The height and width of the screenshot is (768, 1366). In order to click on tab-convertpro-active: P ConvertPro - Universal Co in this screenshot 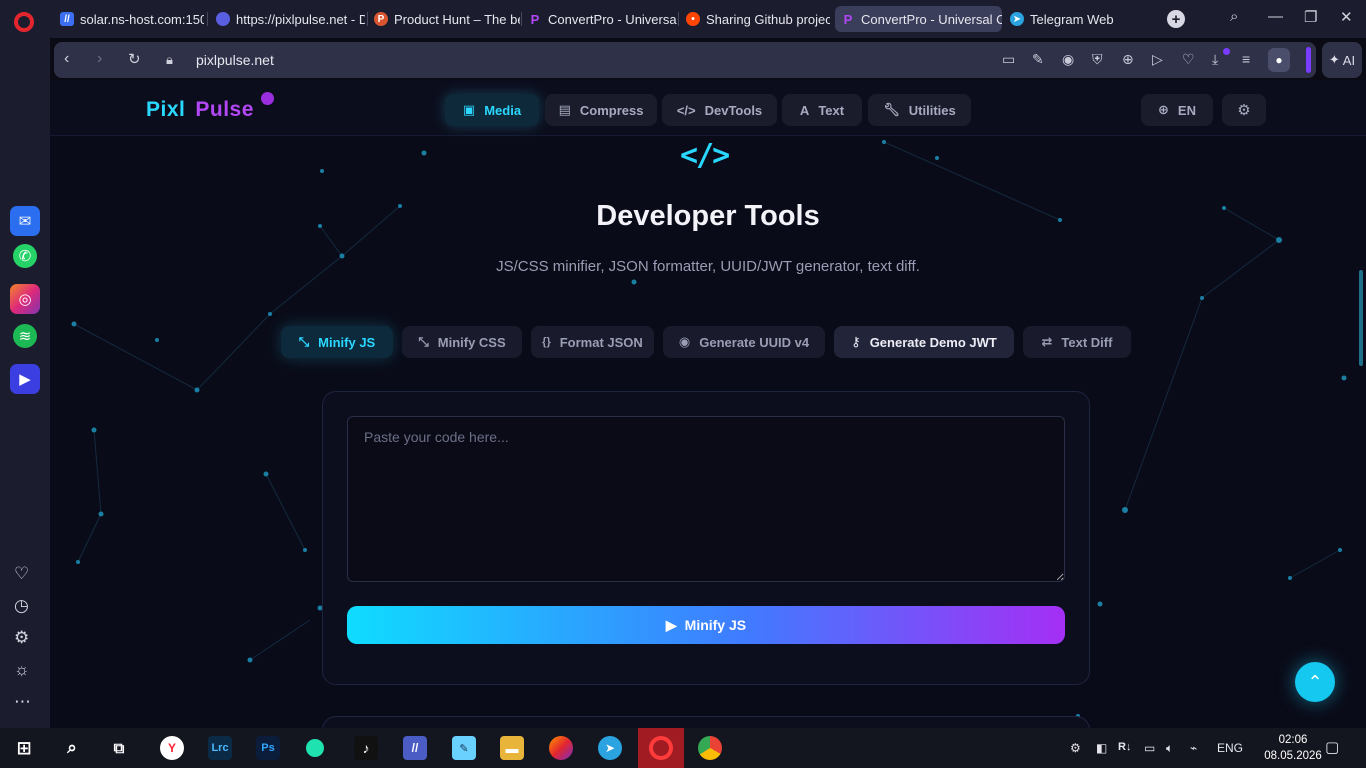, I will do `click(918, 19)`.